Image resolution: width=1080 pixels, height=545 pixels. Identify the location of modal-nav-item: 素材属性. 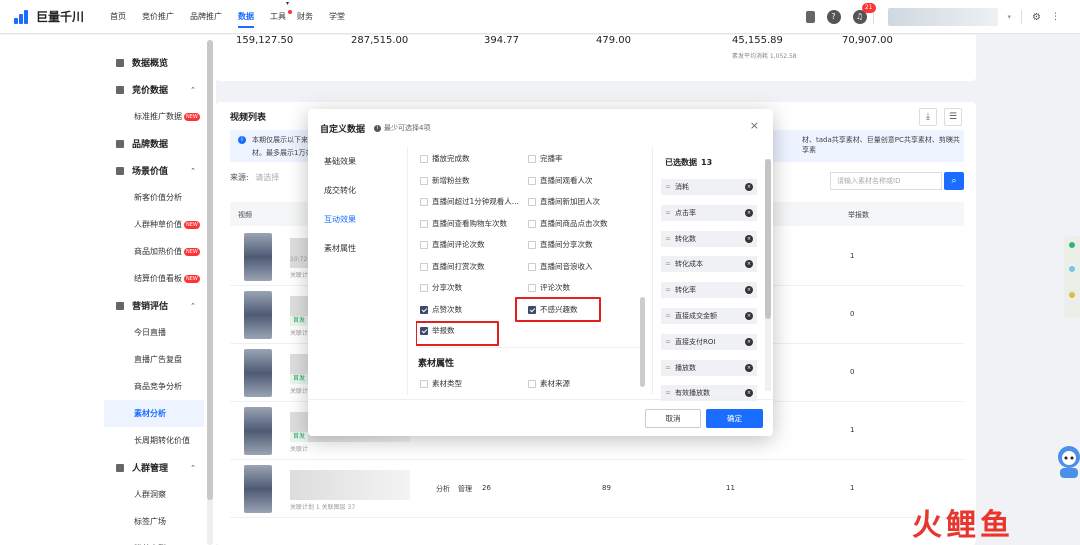
(357, 248).